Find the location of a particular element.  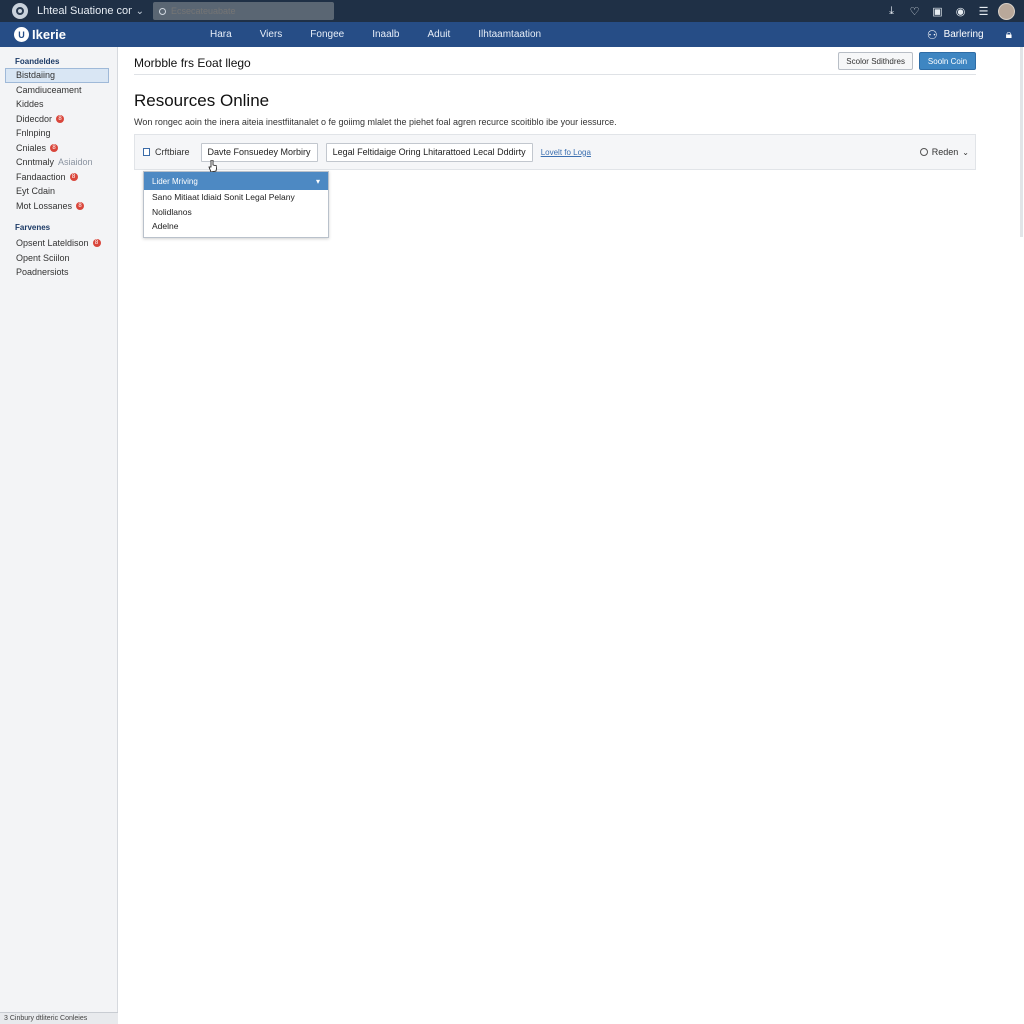

info-icon: ◉ is located at coordinates (960, 11).